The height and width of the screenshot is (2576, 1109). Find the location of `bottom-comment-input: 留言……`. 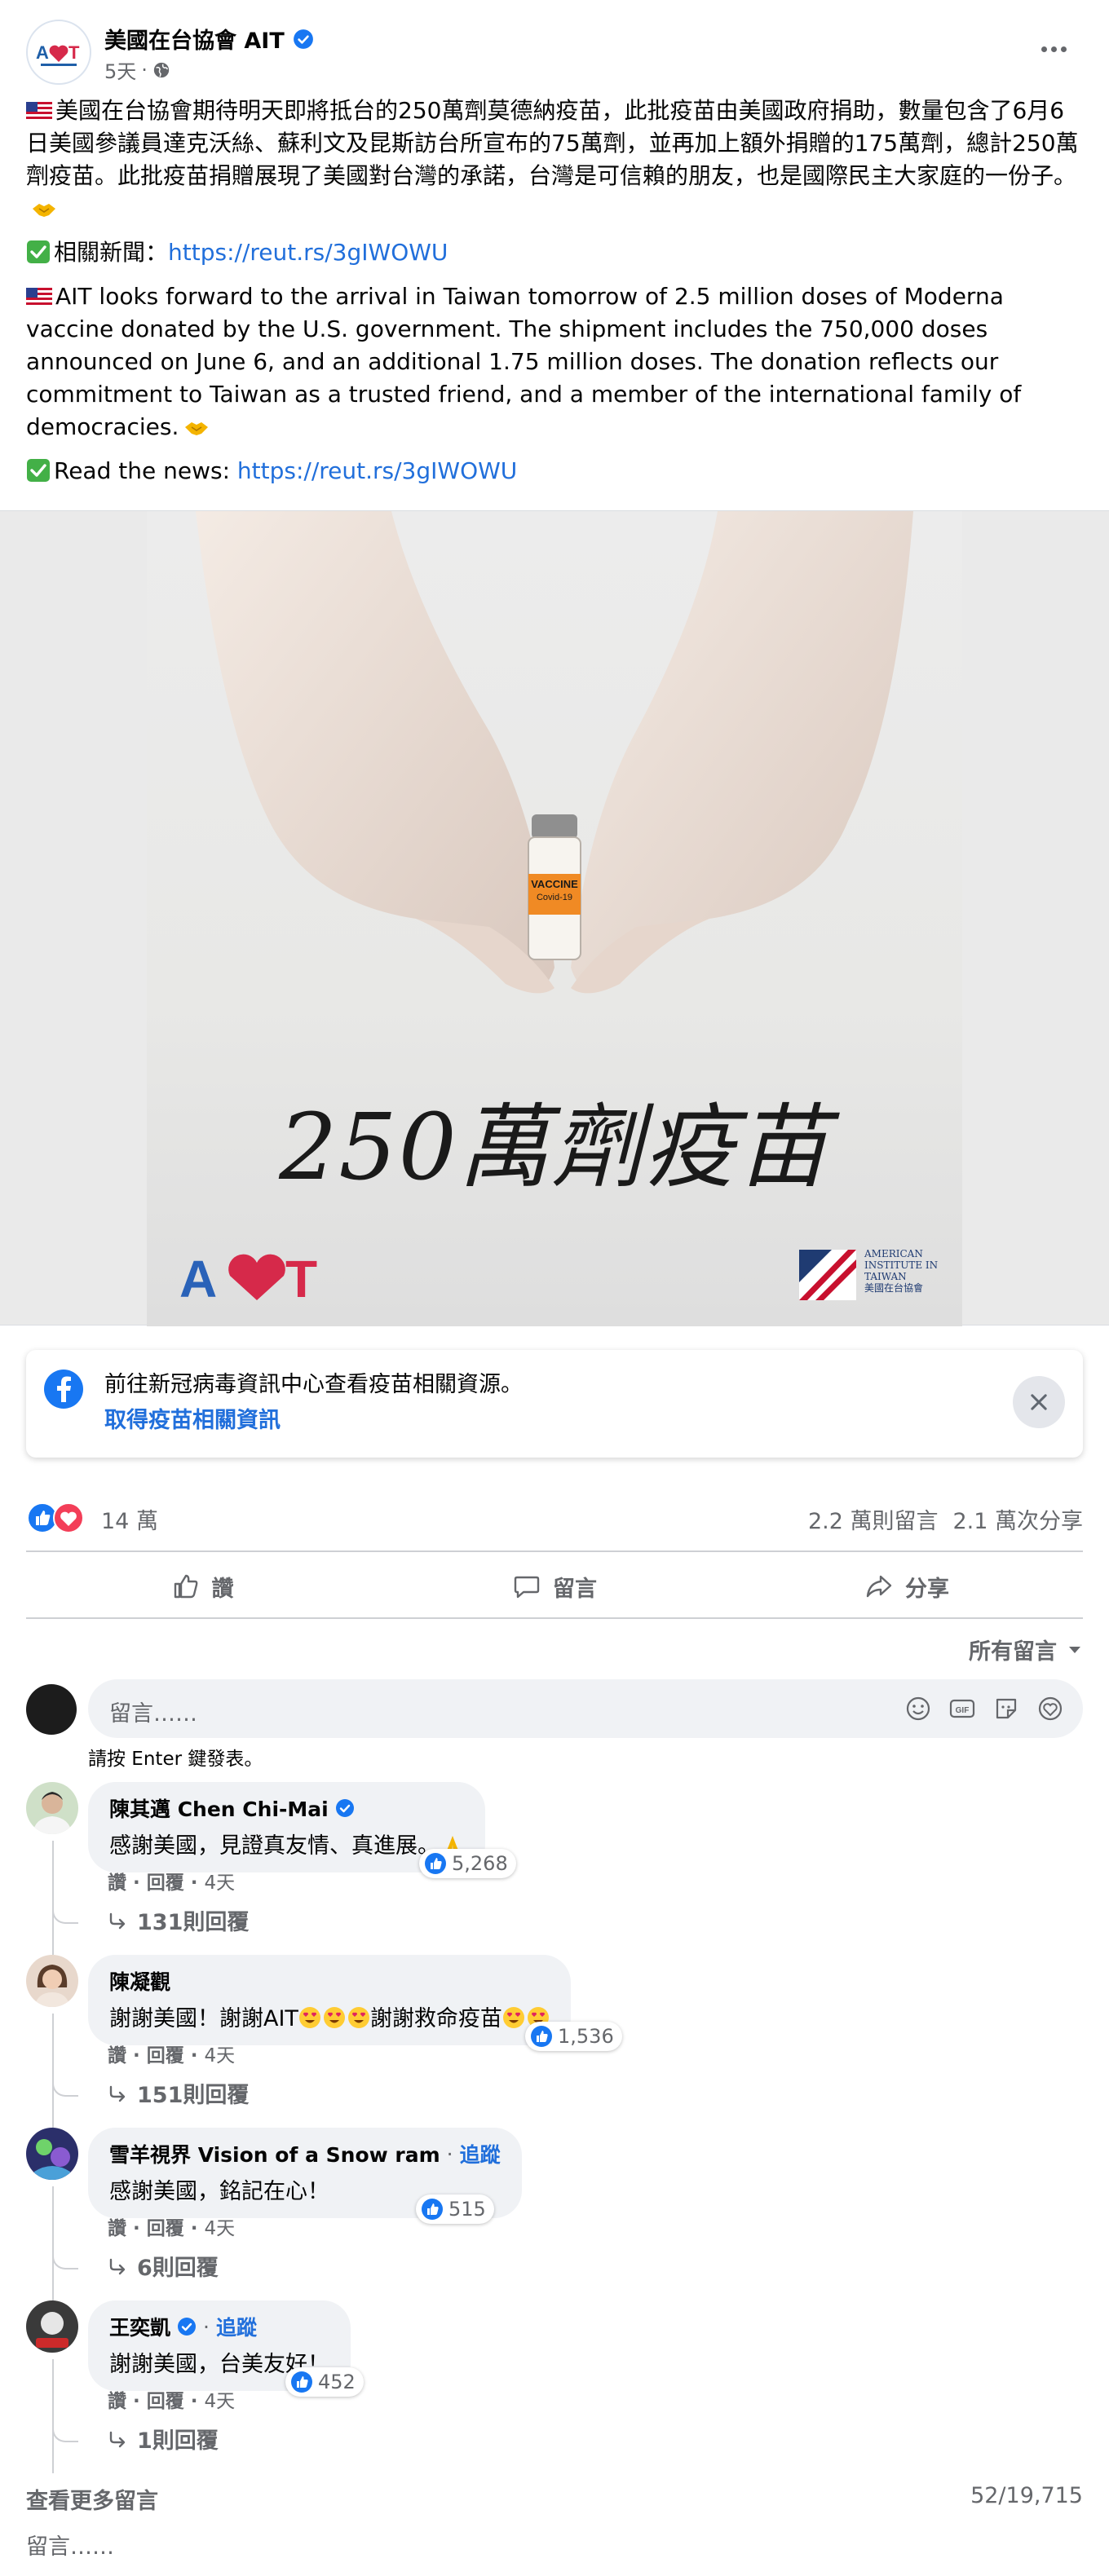

bottom-comment-input: 留言…… is located at coordinates (70, 2545).